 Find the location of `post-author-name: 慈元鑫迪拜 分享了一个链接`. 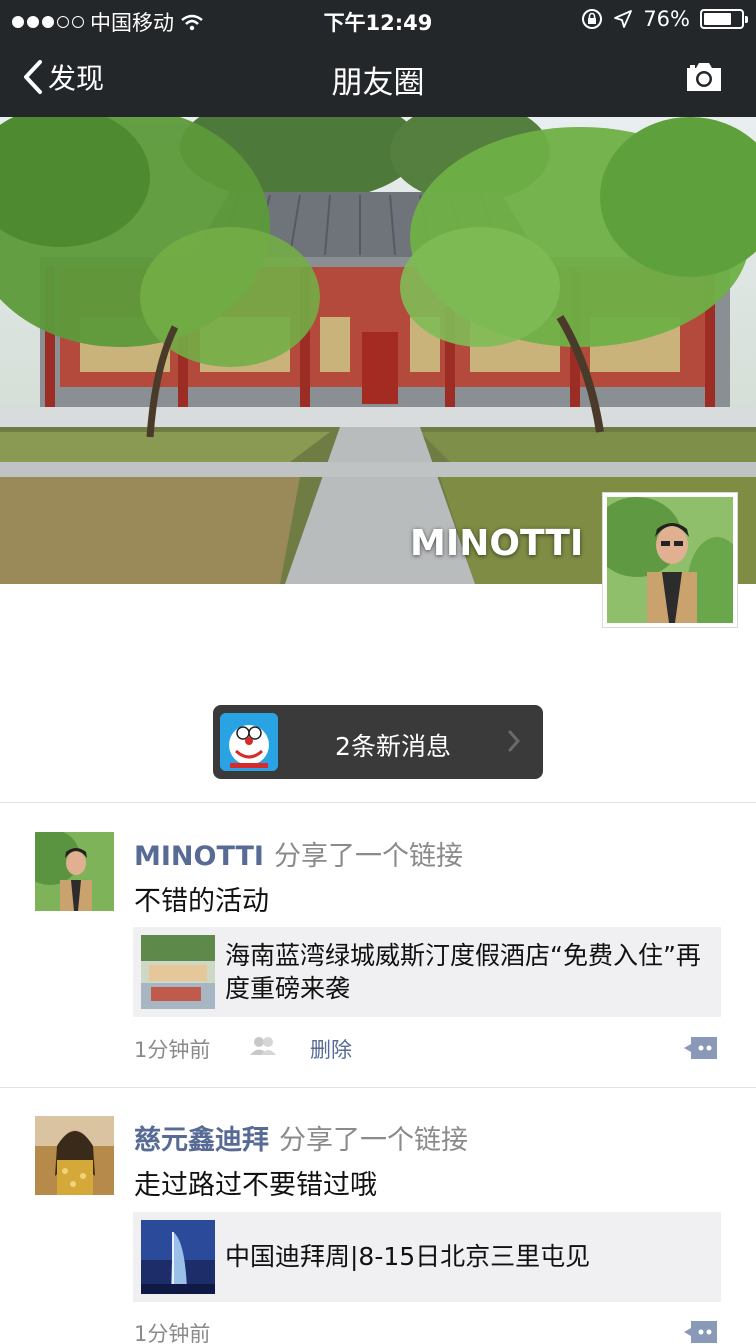

post-author-name: 慈元鑫迪拜 分享了一个链接 is located at coordinates (301, 1137).